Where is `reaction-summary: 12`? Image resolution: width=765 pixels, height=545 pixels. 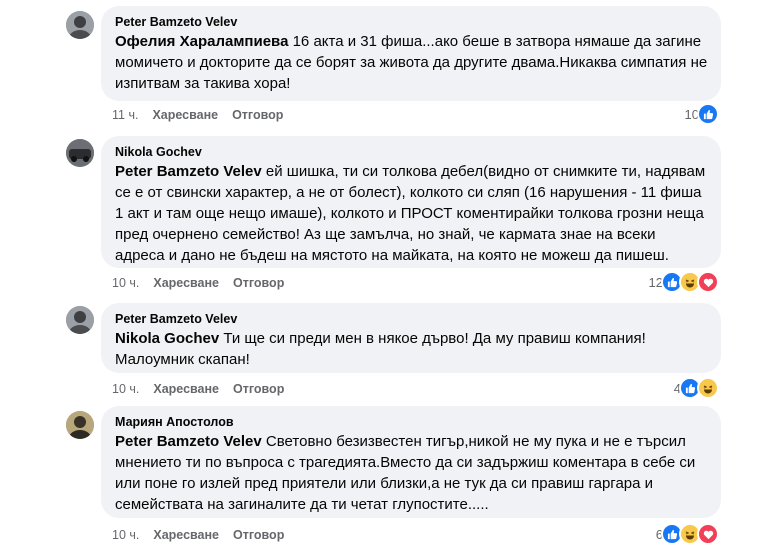
reaction-summary: 12 is located at coordinates (684, 282).